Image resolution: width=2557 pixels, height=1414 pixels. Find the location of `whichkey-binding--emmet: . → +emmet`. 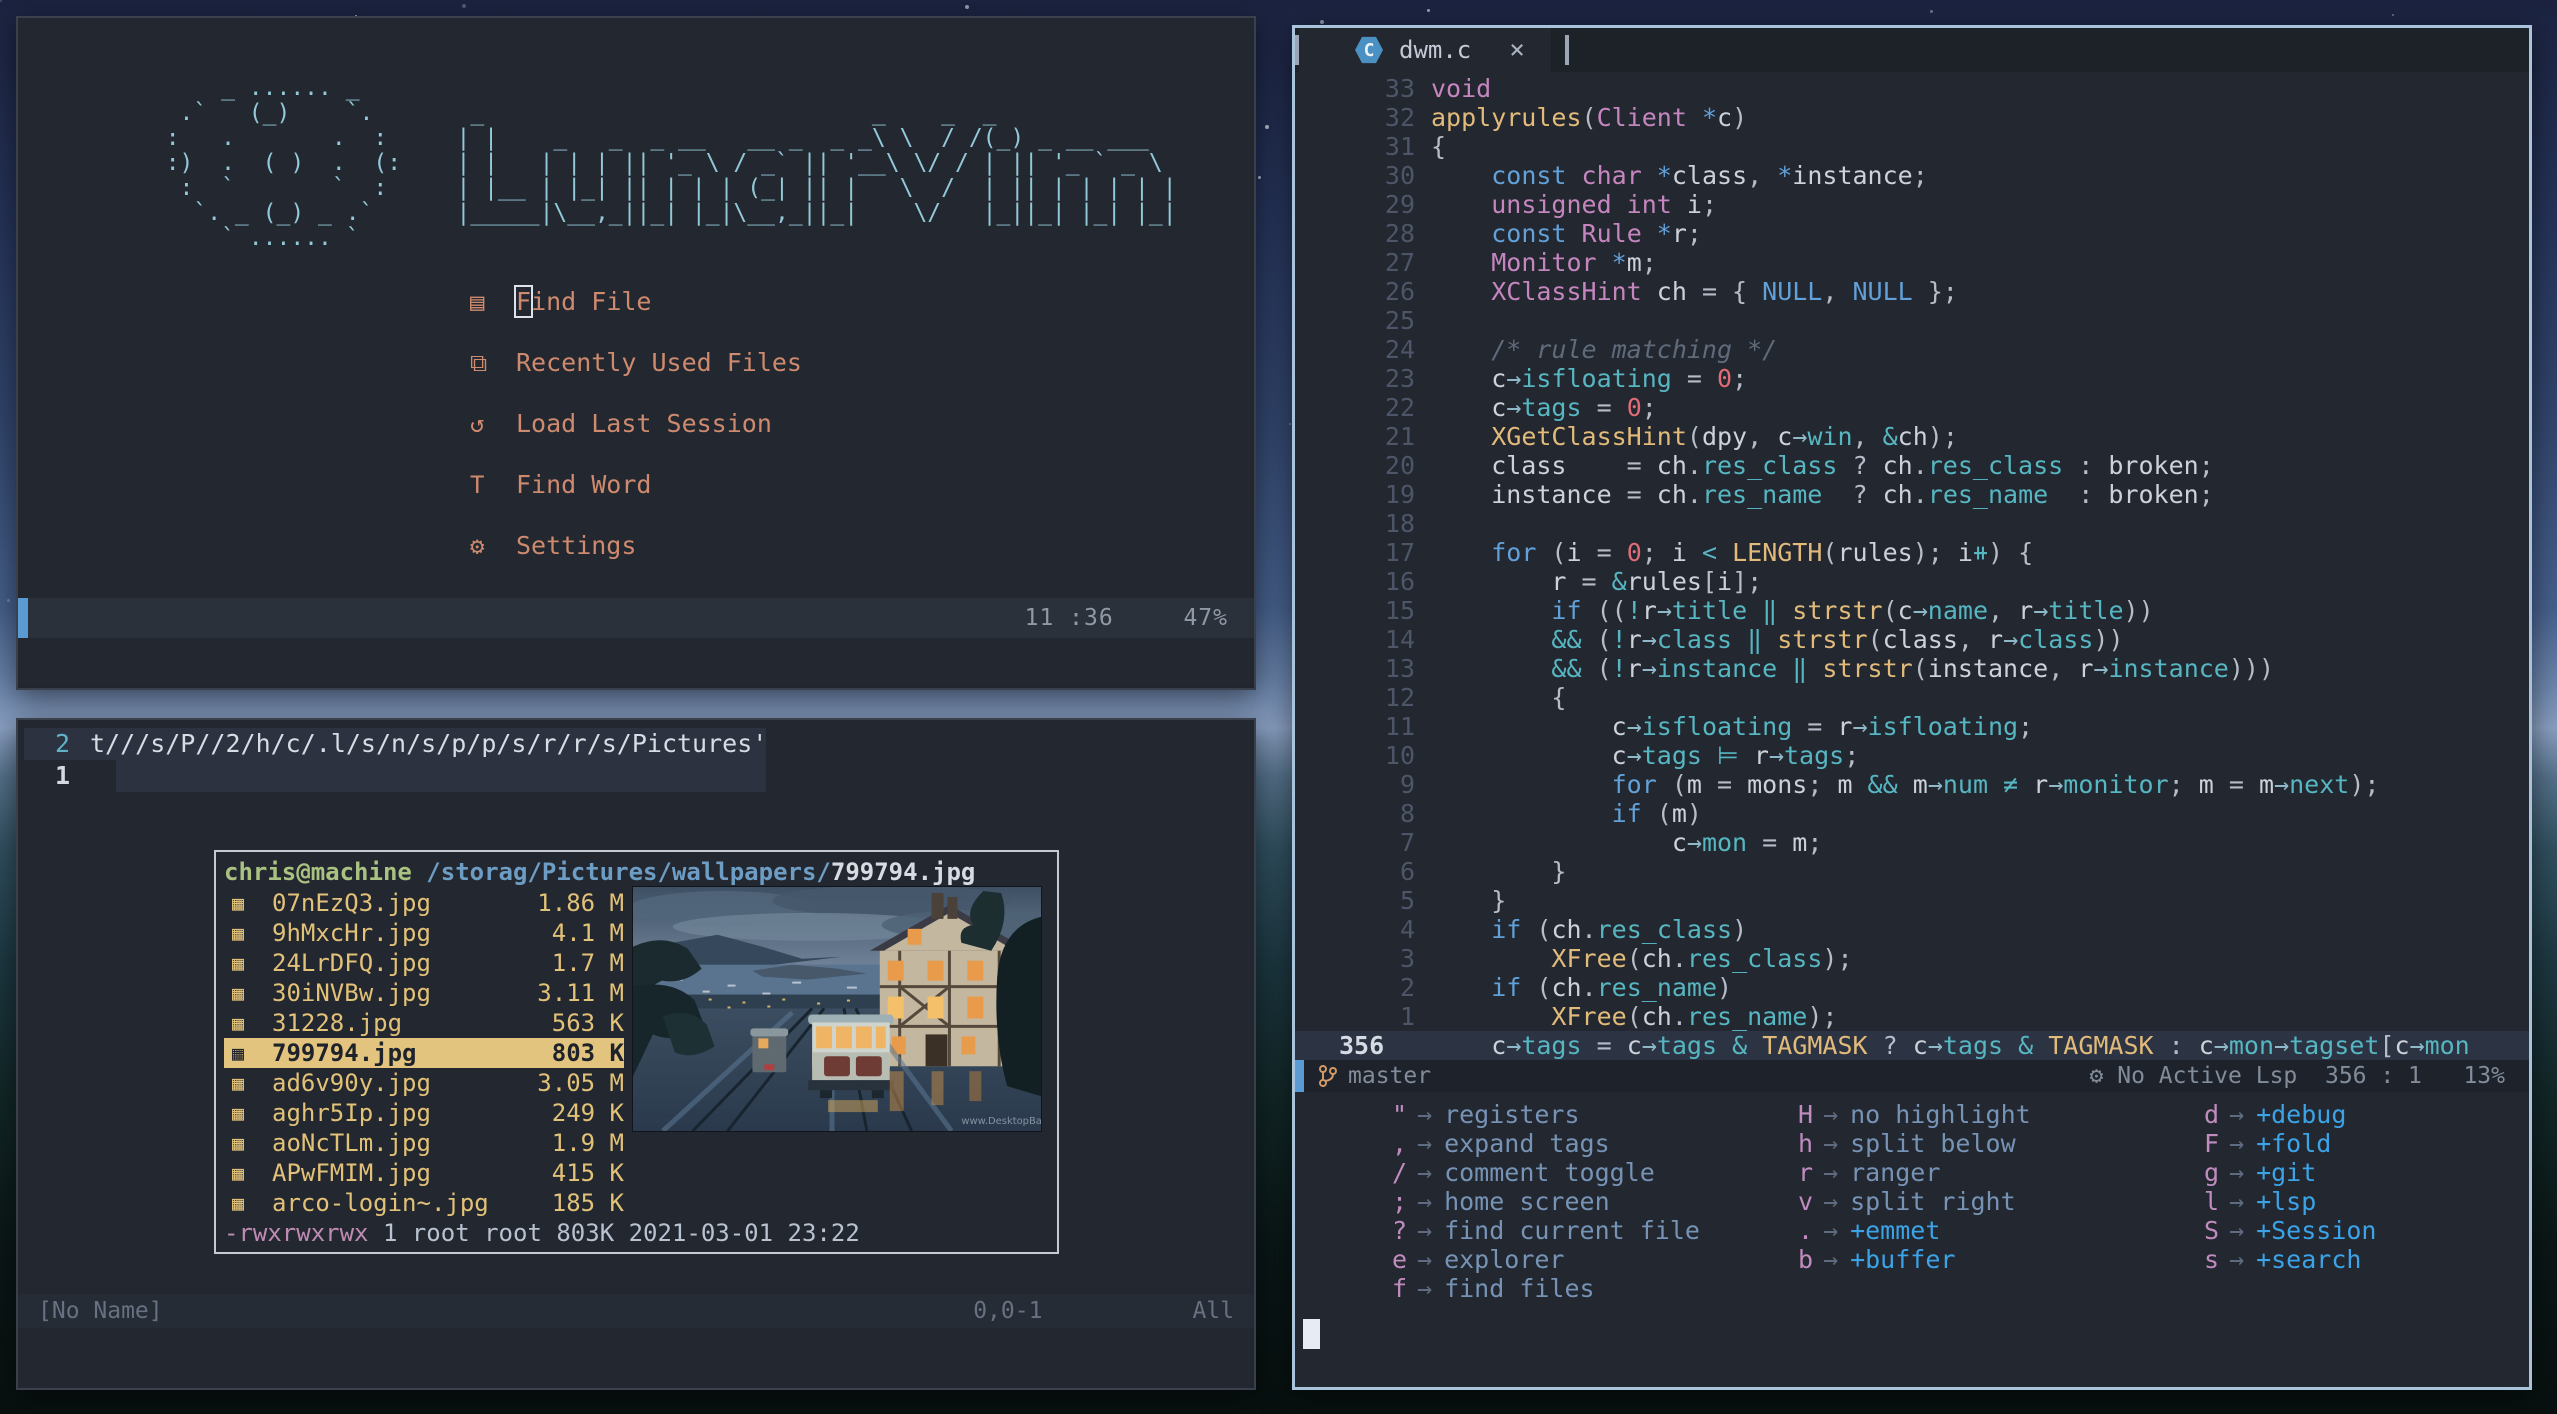

whichkey-binding--emmet: . → +emmet is located at coordinates (1901, 1230).